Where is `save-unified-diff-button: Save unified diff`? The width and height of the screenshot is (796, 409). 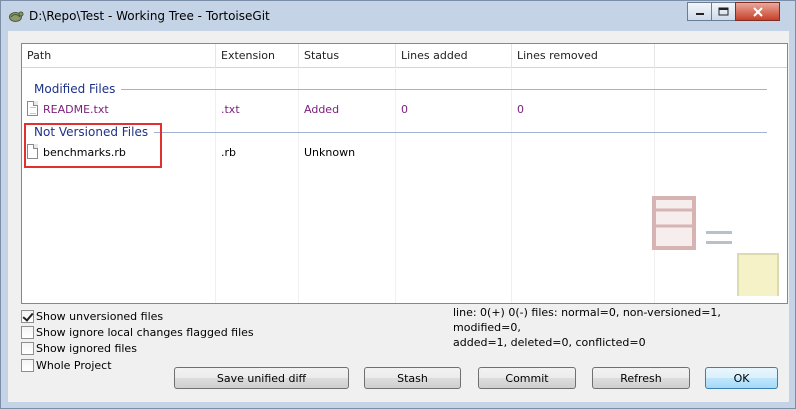 save-unified-diff-button: Save unified diff is located at coordinates (261, 378).